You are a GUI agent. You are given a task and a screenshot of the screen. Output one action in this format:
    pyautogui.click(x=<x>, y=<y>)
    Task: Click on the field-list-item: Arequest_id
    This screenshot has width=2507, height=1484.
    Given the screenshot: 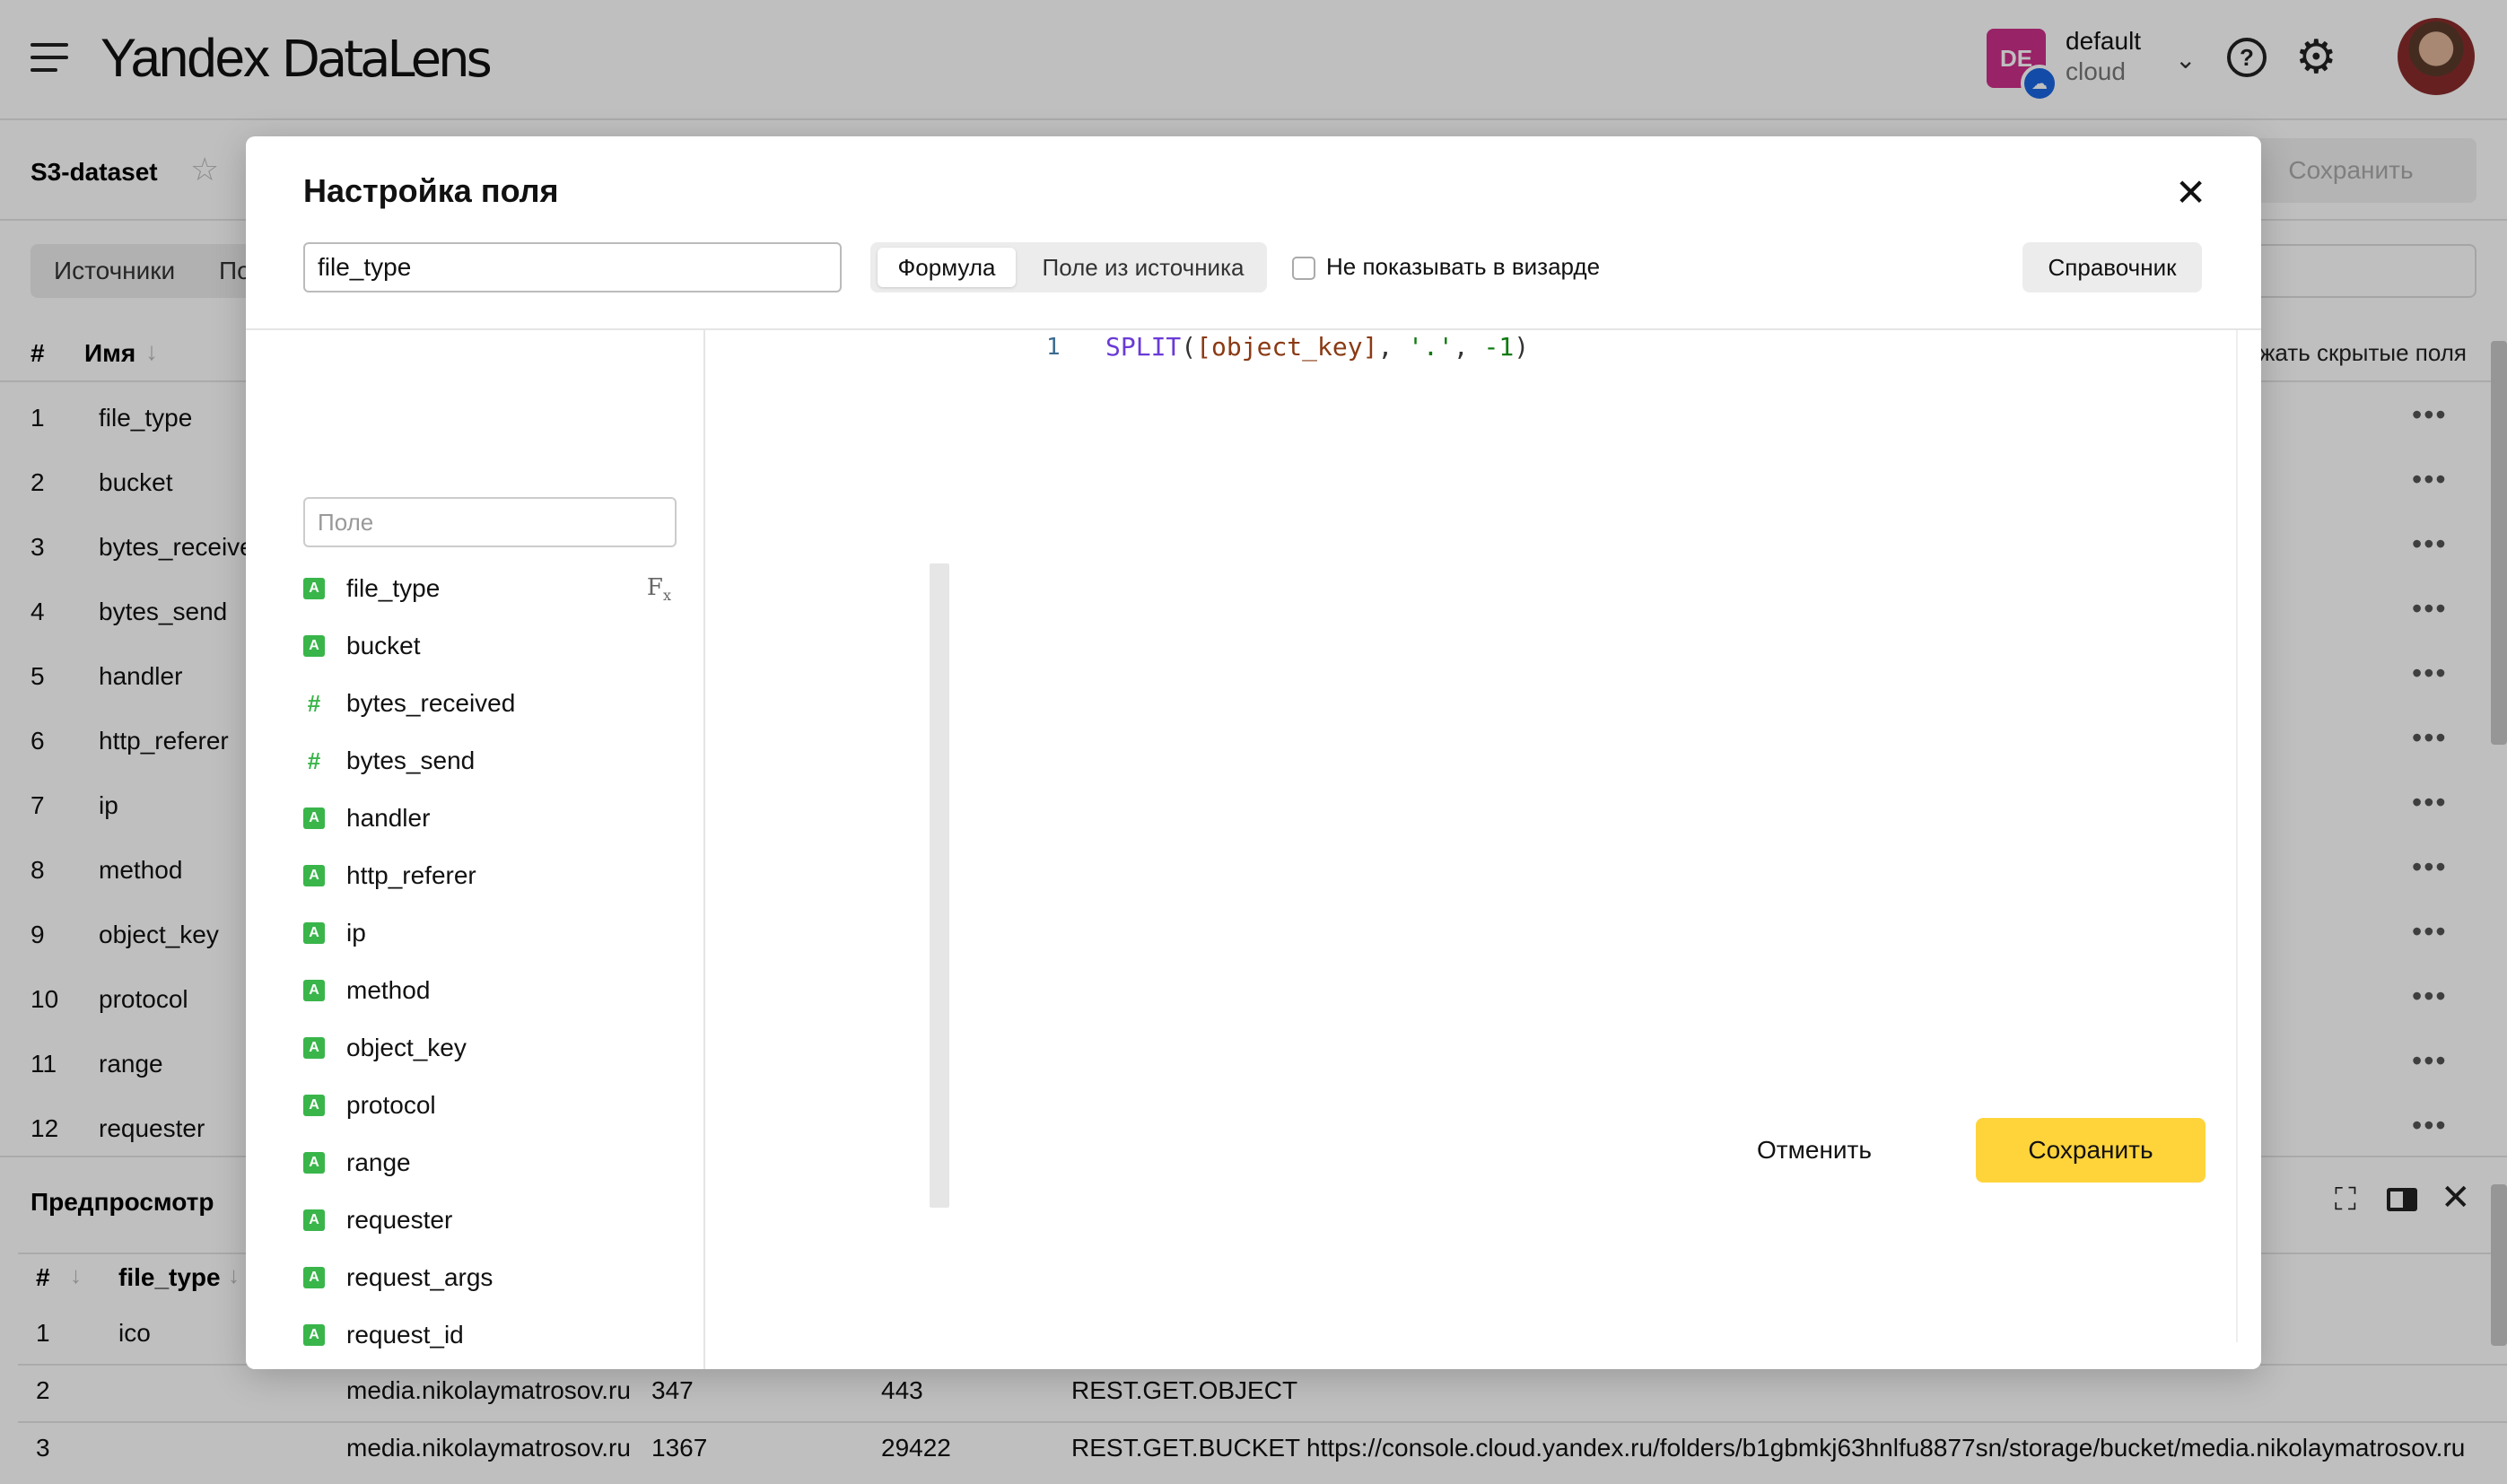 What is the action you would take?
    pyautogui.click(x=487, y=1335)
    